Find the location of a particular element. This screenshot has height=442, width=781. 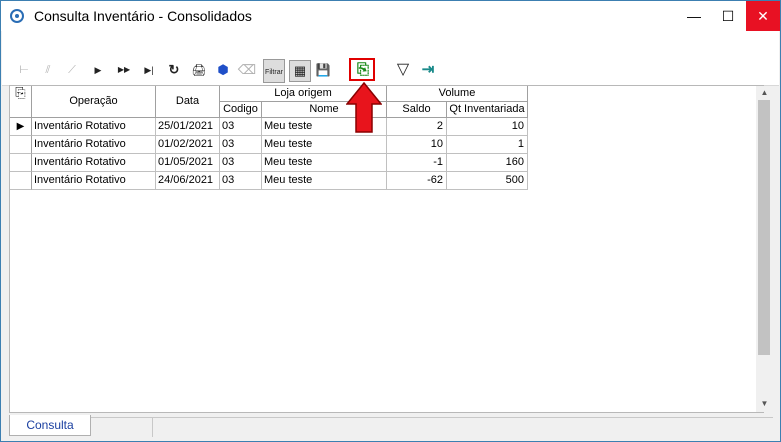

maximize-button: ☐ is located at coordinates (728, 16).